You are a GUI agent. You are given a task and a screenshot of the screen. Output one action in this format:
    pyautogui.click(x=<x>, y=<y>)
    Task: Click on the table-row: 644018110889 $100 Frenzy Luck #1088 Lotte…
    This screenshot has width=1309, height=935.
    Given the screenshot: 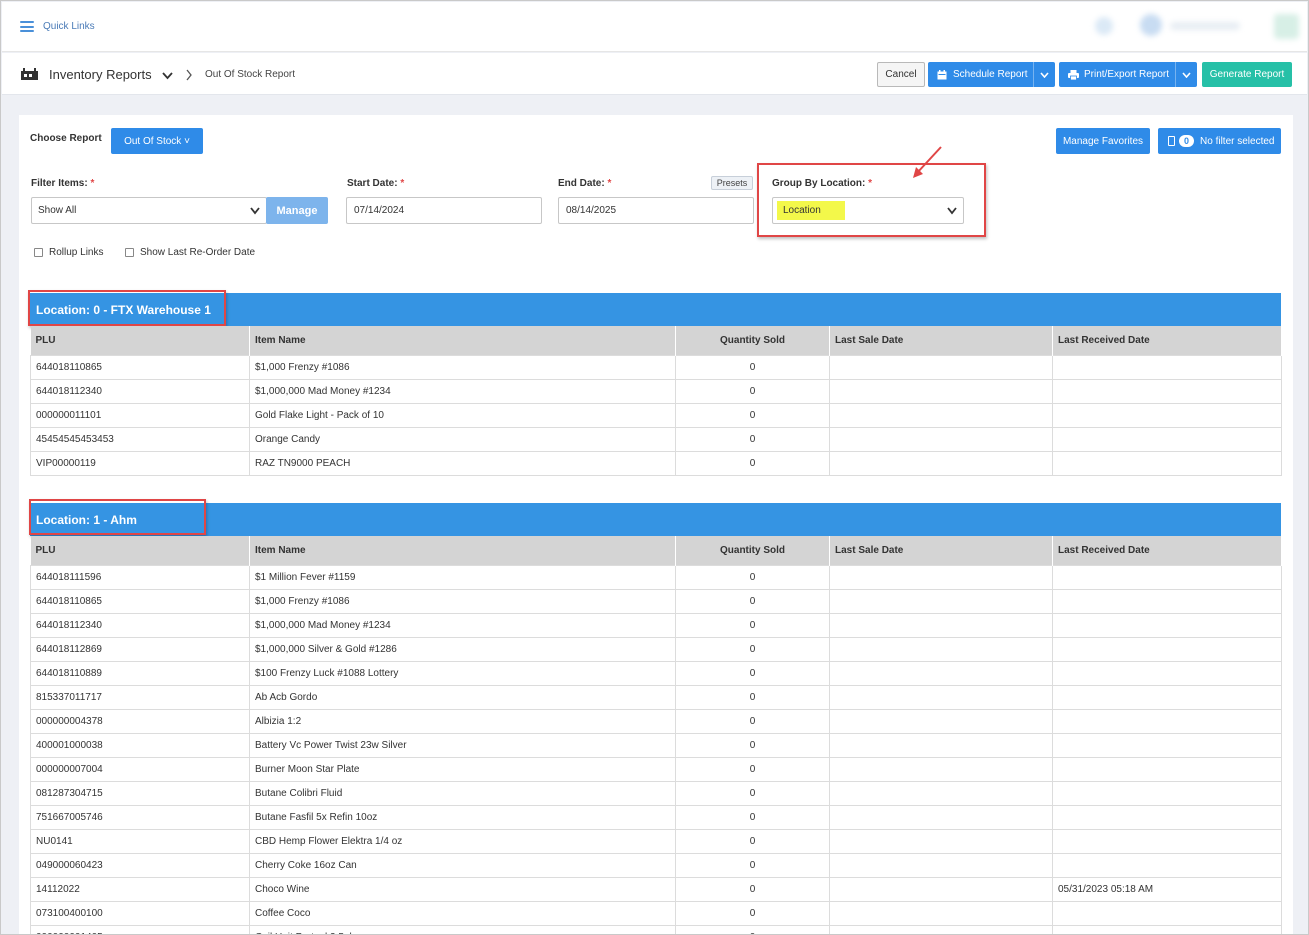 What is the action you would take?
    pyautogui.click(x=656, y=673)
    